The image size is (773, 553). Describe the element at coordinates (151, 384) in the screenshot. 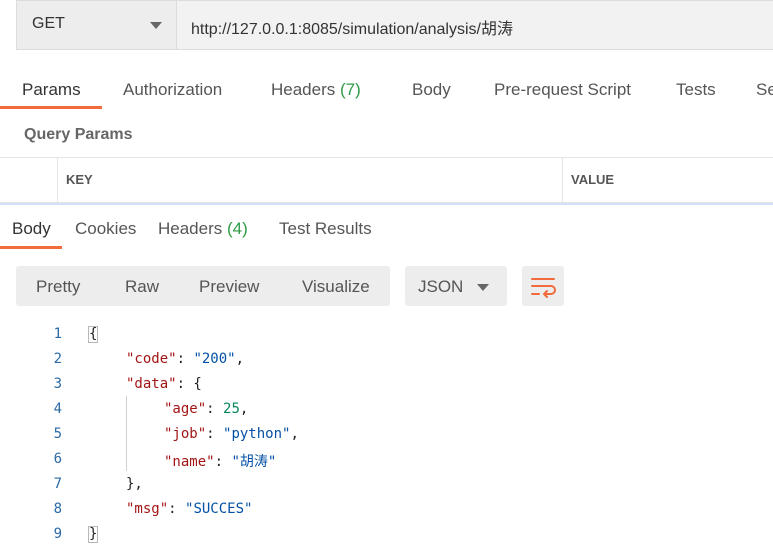

I see `json-key: "data"` at that location.